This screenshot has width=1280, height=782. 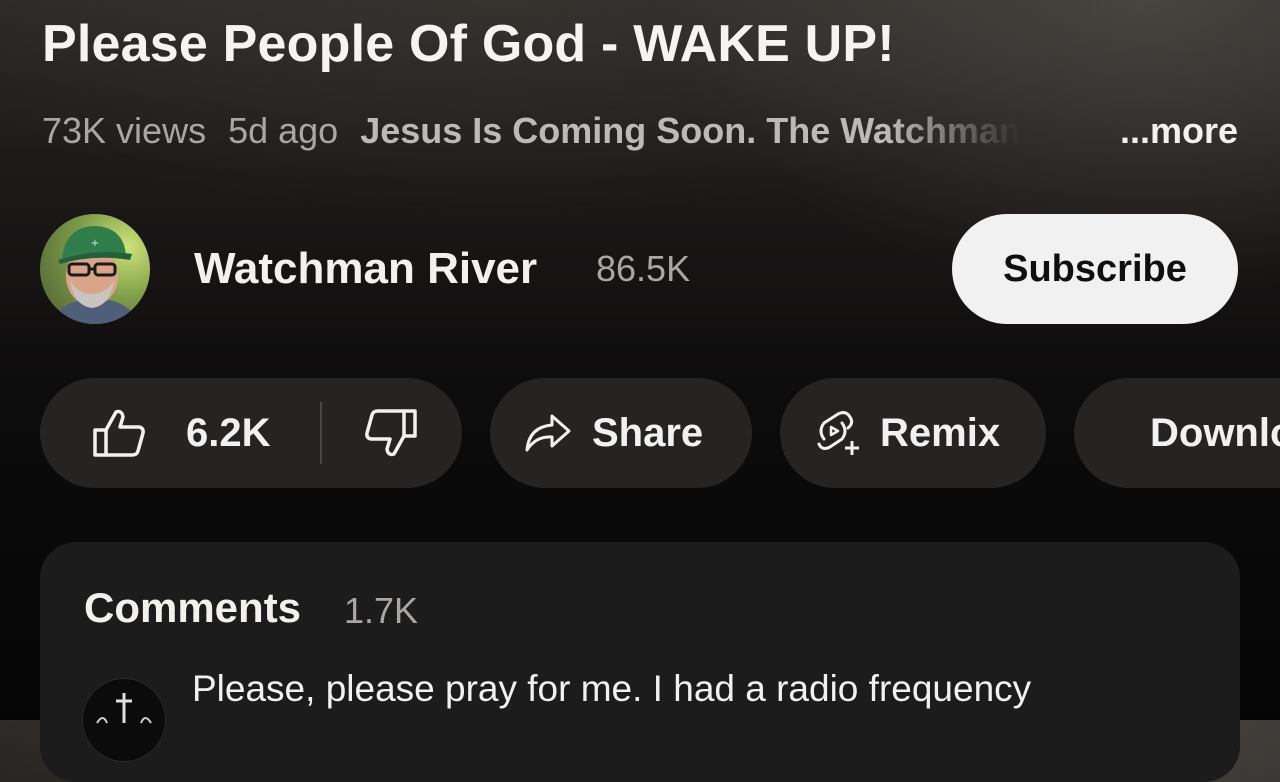 I want to click on like-button: 6.2K, so click(x=180, y=433).